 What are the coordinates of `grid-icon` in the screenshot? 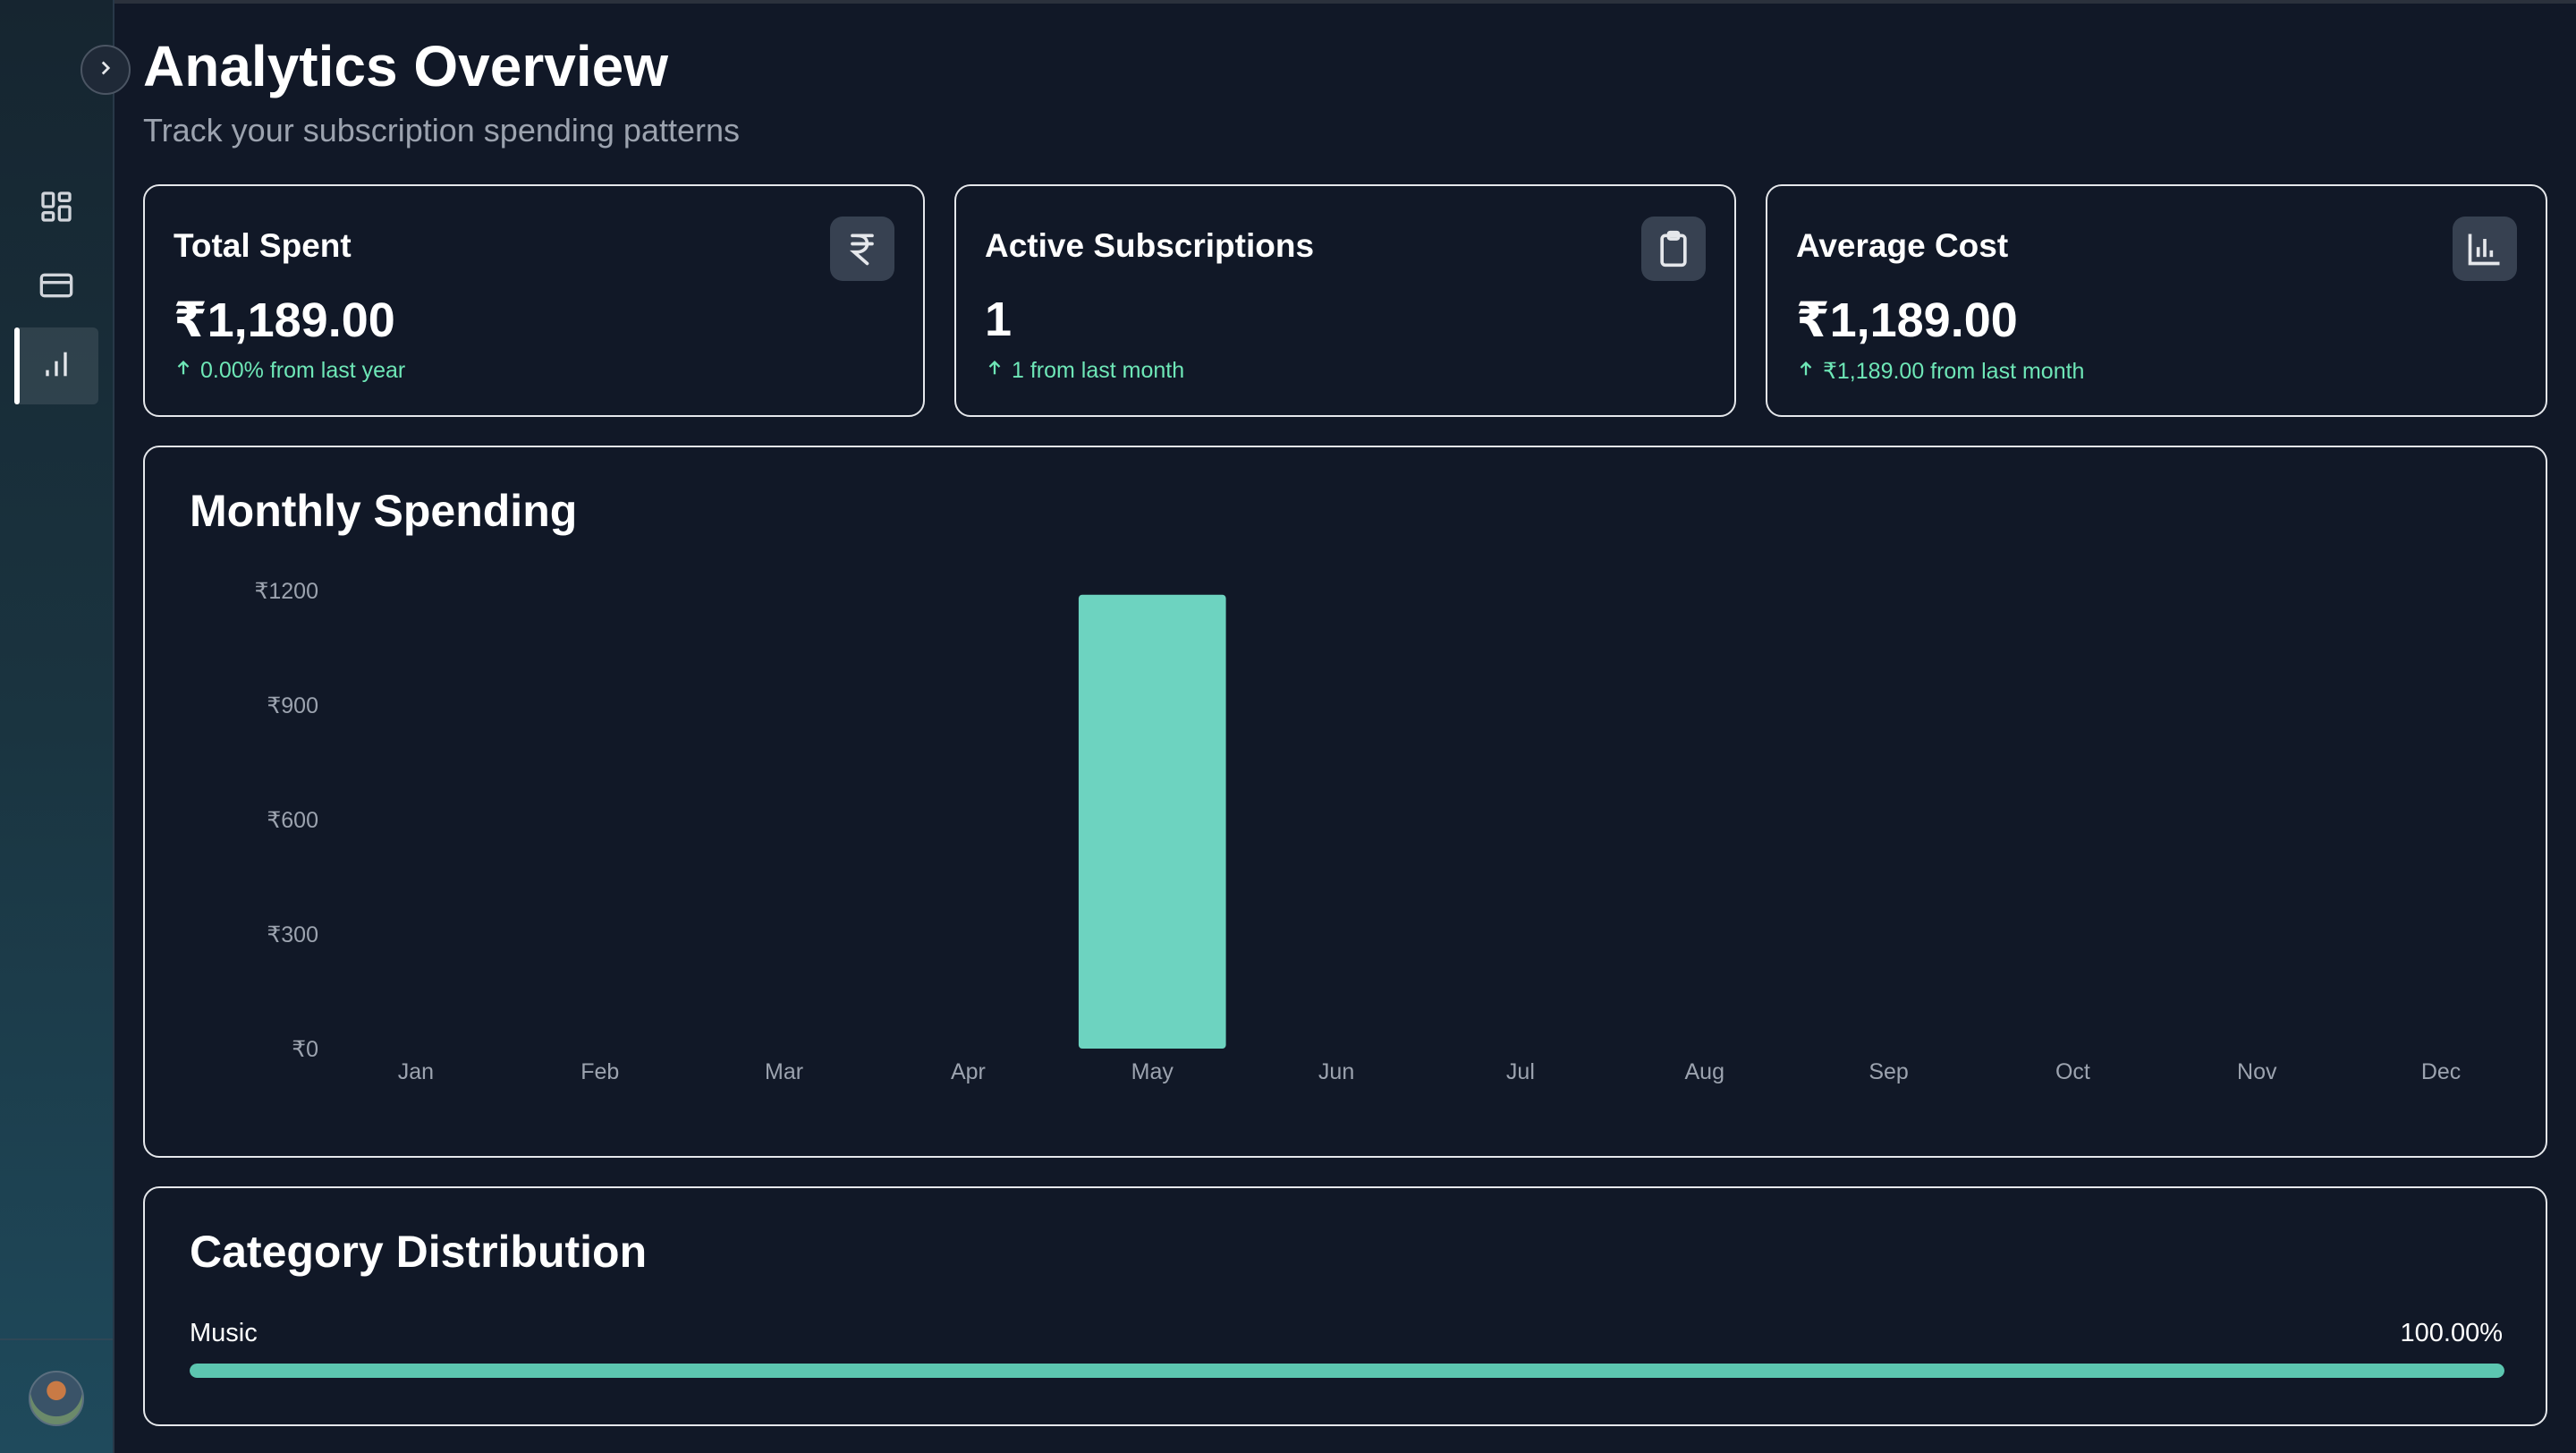 It's located at (56, 209).